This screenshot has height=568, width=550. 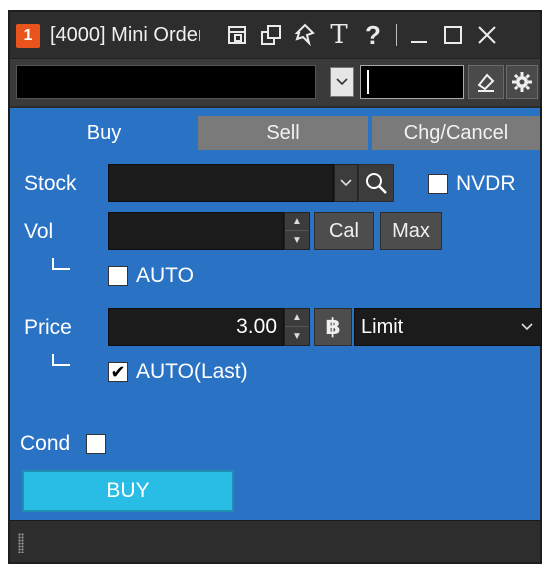 I want to click on settings-button, so click(x=522, y=82).